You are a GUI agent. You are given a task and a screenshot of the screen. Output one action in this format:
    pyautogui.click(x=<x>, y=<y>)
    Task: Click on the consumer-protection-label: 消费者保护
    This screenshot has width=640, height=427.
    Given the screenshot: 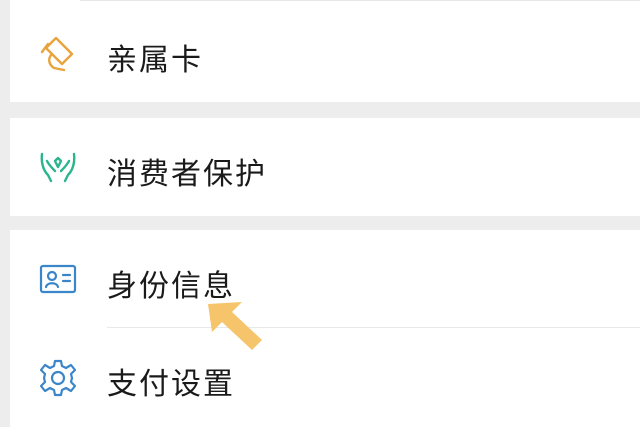 What is the action you would take?
    pyautogui.click(x=187, y=174)
    